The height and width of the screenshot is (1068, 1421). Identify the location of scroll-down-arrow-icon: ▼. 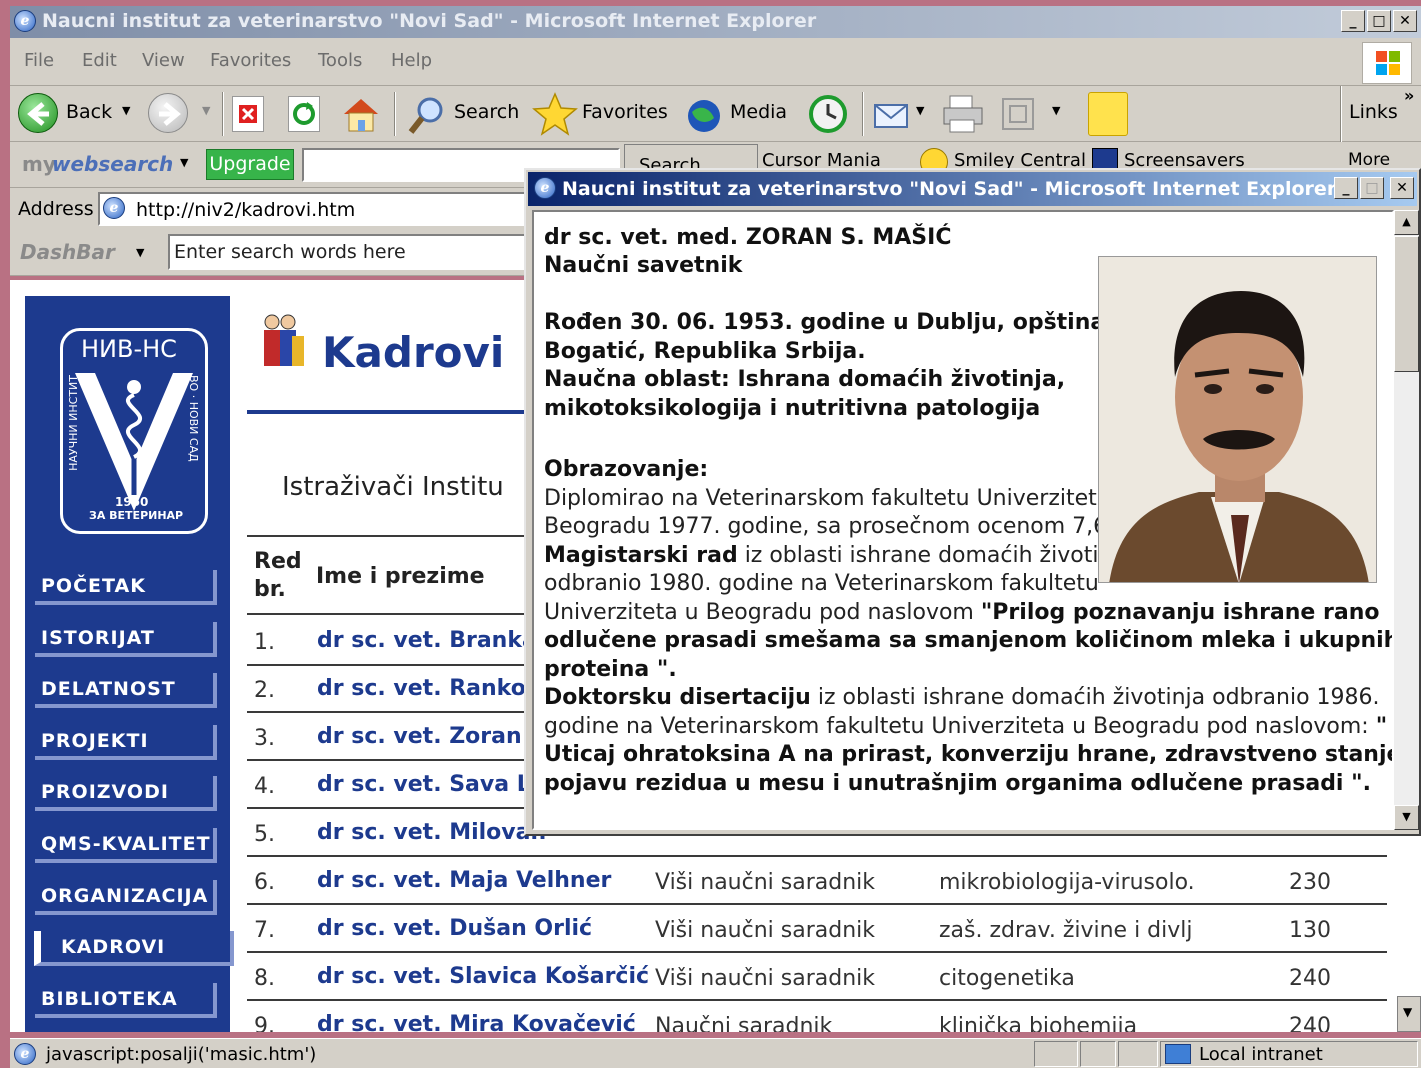
(1406, 817).